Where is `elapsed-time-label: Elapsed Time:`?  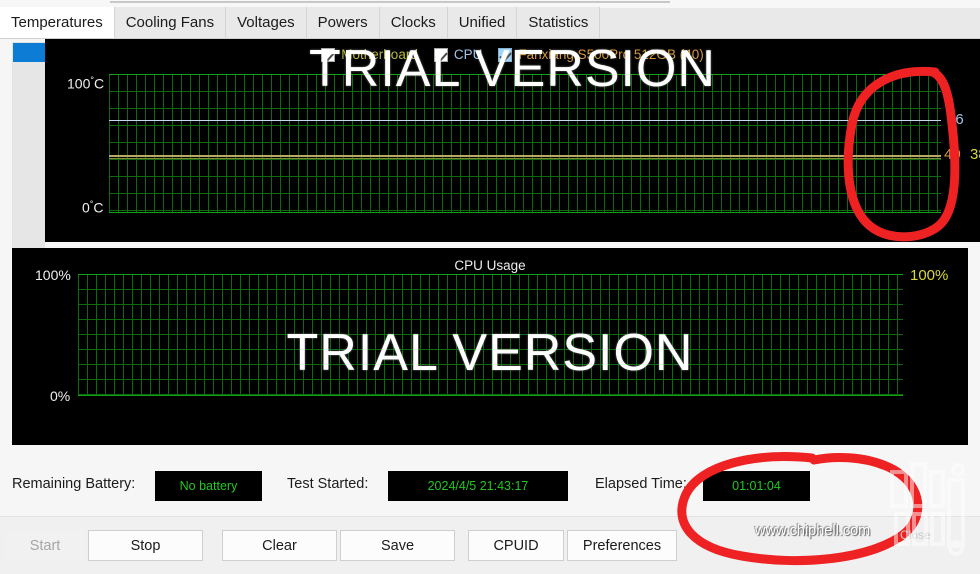 elapsed-time-label: Elapsed Time: is located at coordinates (641, 484).